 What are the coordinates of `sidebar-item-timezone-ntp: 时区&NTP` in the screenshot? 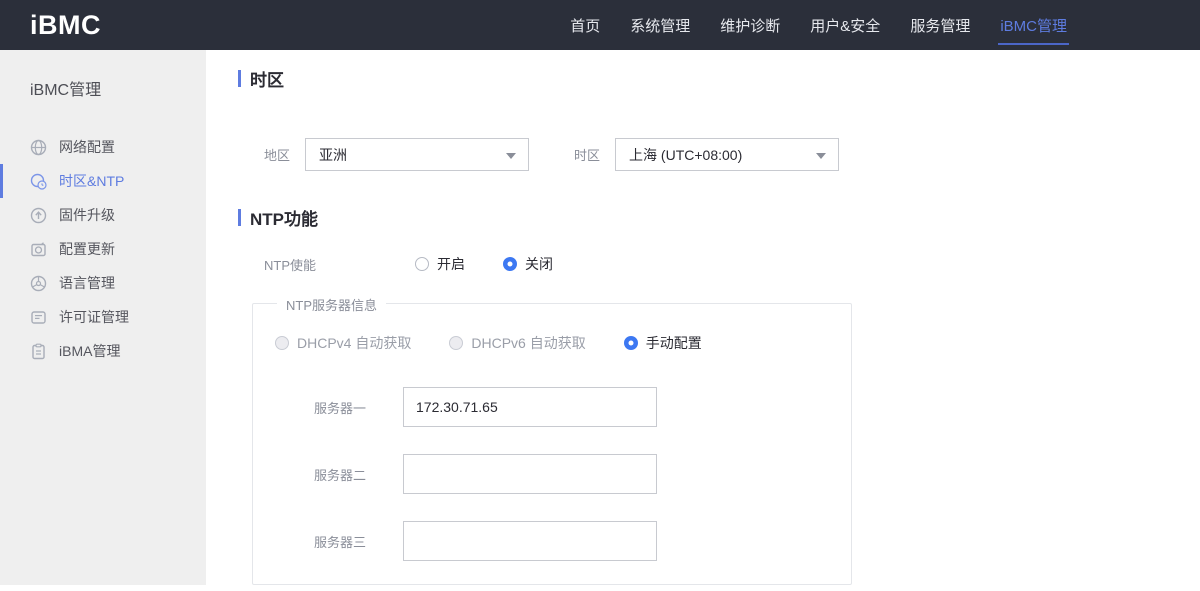 It's located at (103, 181).